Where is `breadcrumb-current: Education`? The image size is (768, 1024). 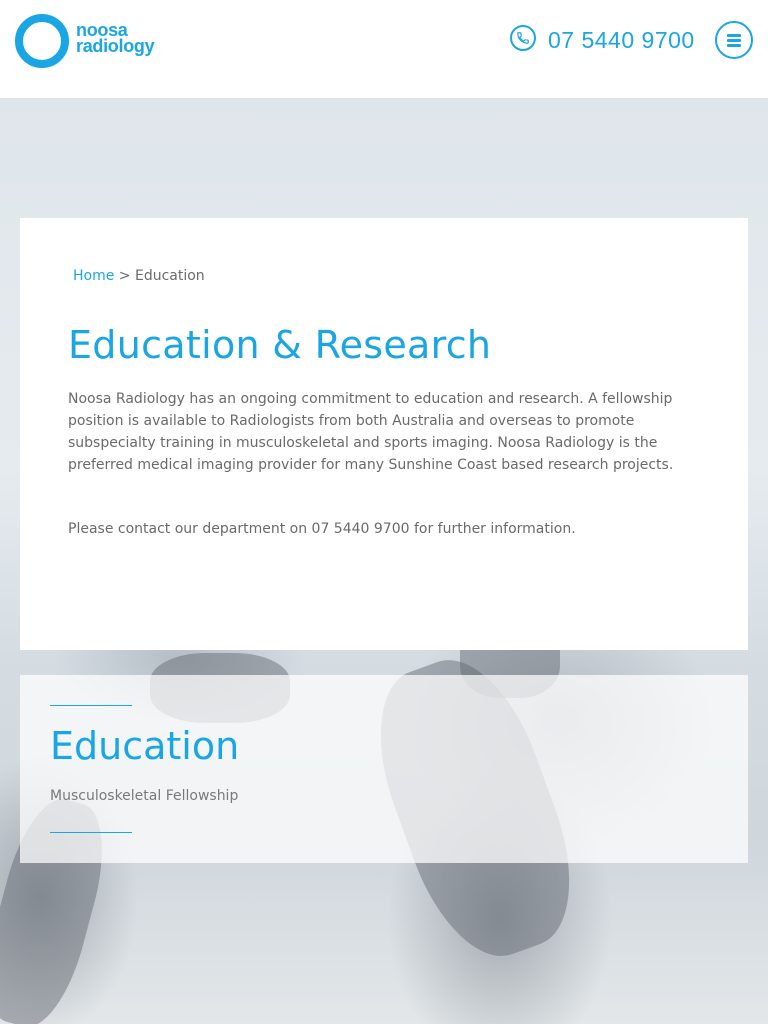
breadcrumb-current: Education is located at coordinates (169, 276).